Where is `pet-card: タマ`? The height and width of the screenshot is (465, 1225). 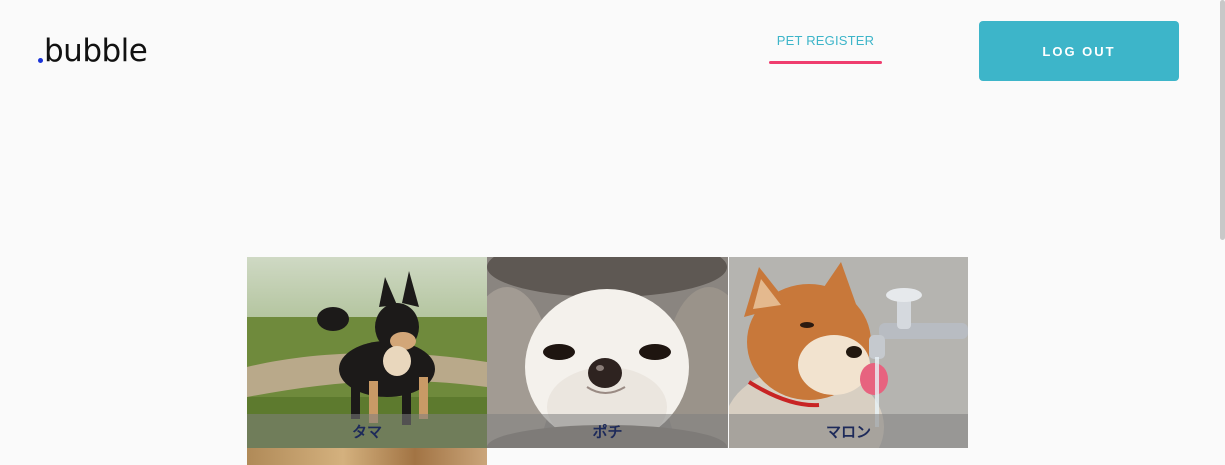 pet-card: タマ is located at coordinates (367, 352).